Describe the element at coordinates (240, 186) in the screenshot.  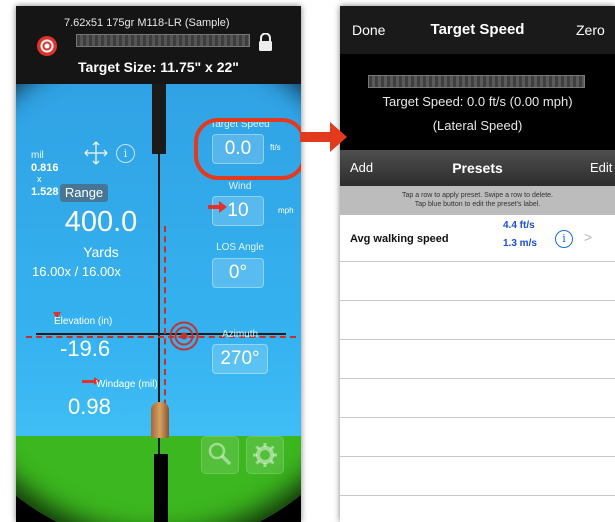
I see `wind-label: Wind` at that location.